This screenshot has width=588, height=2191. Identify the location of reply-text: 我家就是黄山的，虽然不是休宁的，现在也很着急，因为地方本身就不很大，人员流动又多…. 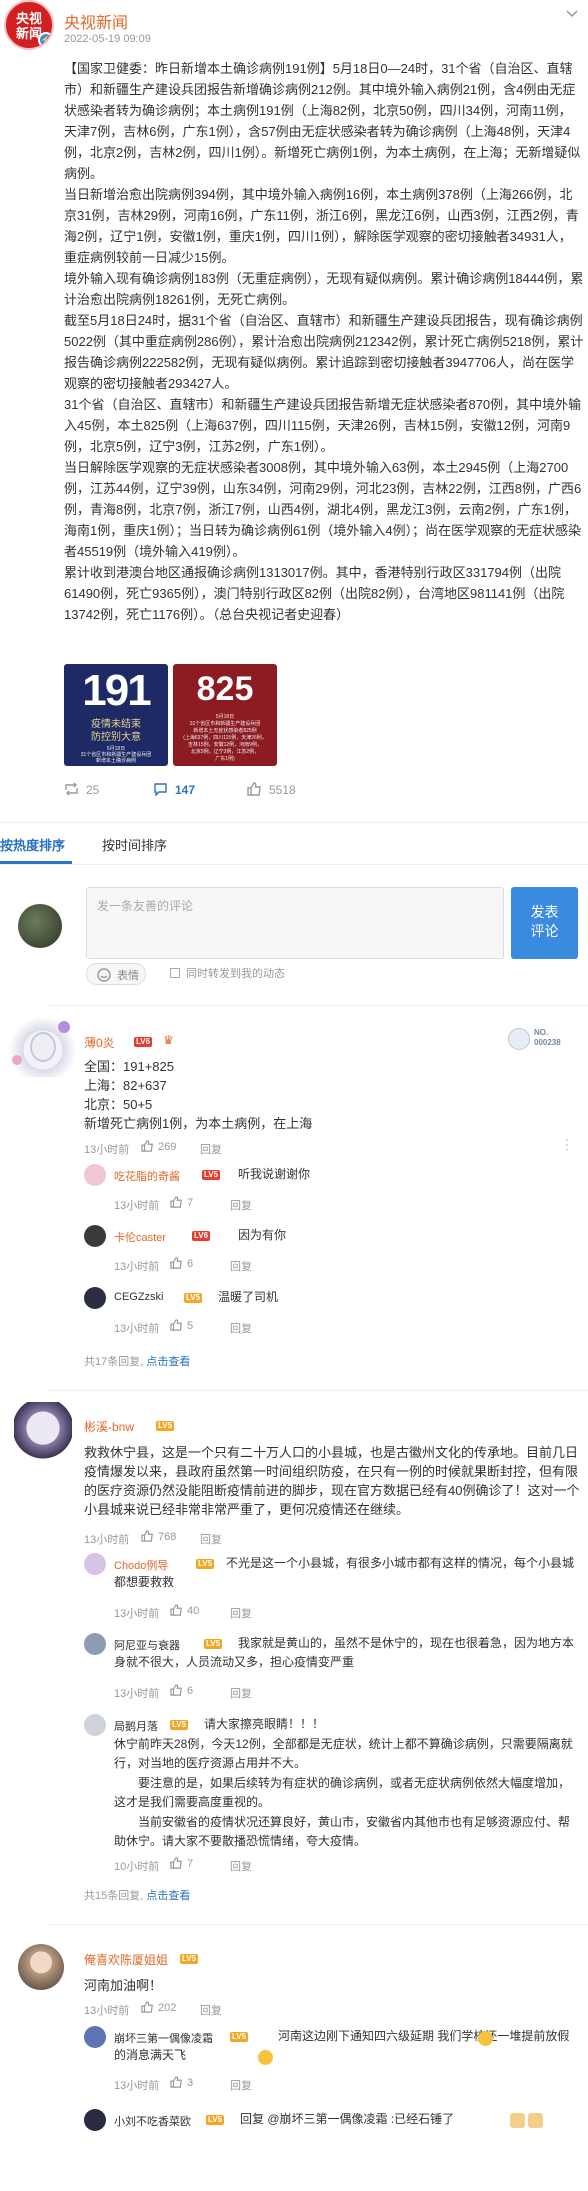
(344, 1652).